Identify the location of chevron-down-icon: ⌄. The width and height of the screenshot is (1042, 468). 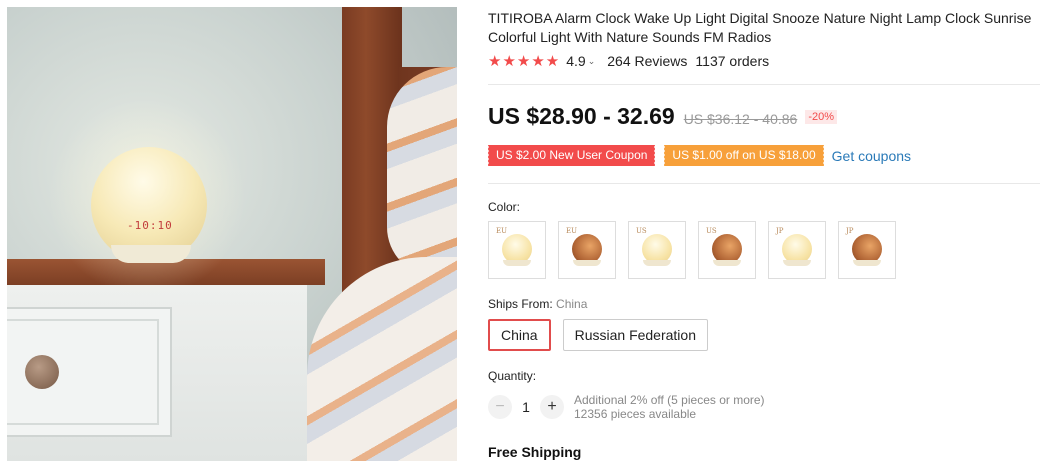
(592, 61).